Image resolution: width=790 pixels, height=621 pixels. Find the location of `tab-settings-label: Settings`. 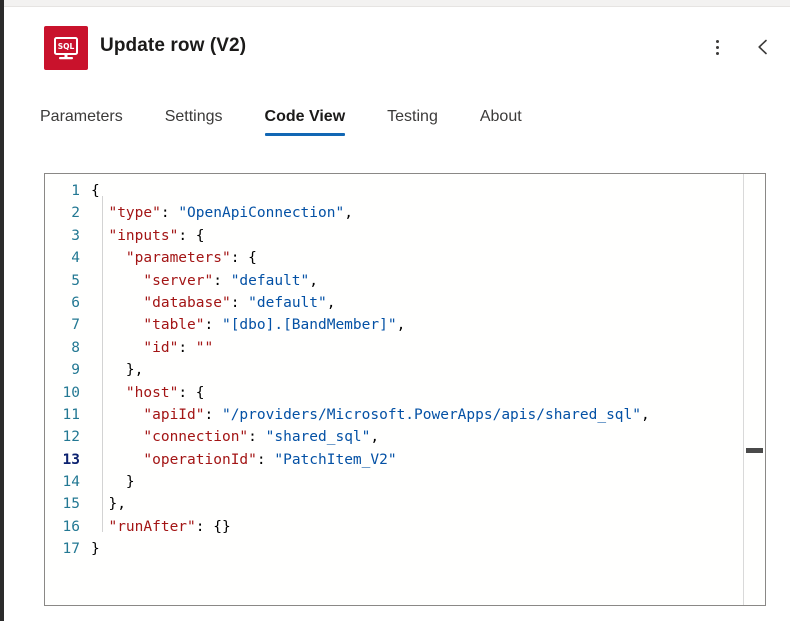

tab-settings-label: Settings is located at coordinates (193, 116).